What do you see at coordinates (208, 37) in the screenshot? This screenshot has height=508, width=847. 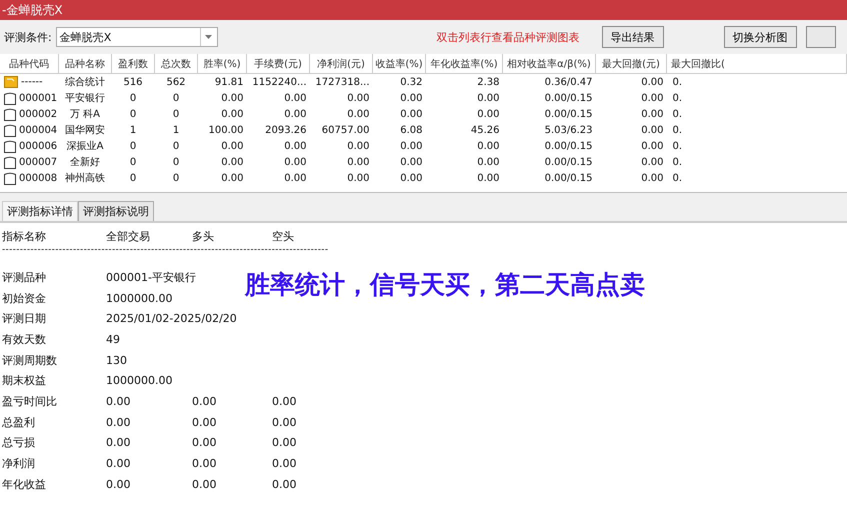 I see `caret-icon` at bounding box center [208, 37].